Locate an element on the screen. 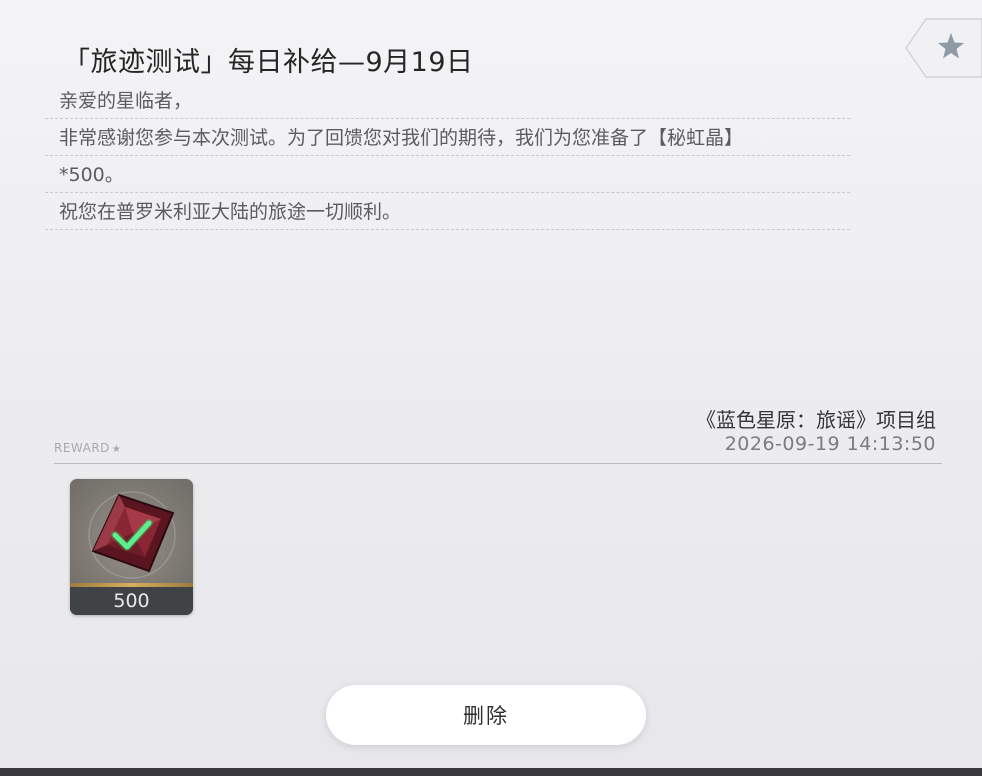 This screenshot has width=982, height=776. mail-title: 「旅迹测试」每日补给—9月19日 is located at coordinates (268, 62).